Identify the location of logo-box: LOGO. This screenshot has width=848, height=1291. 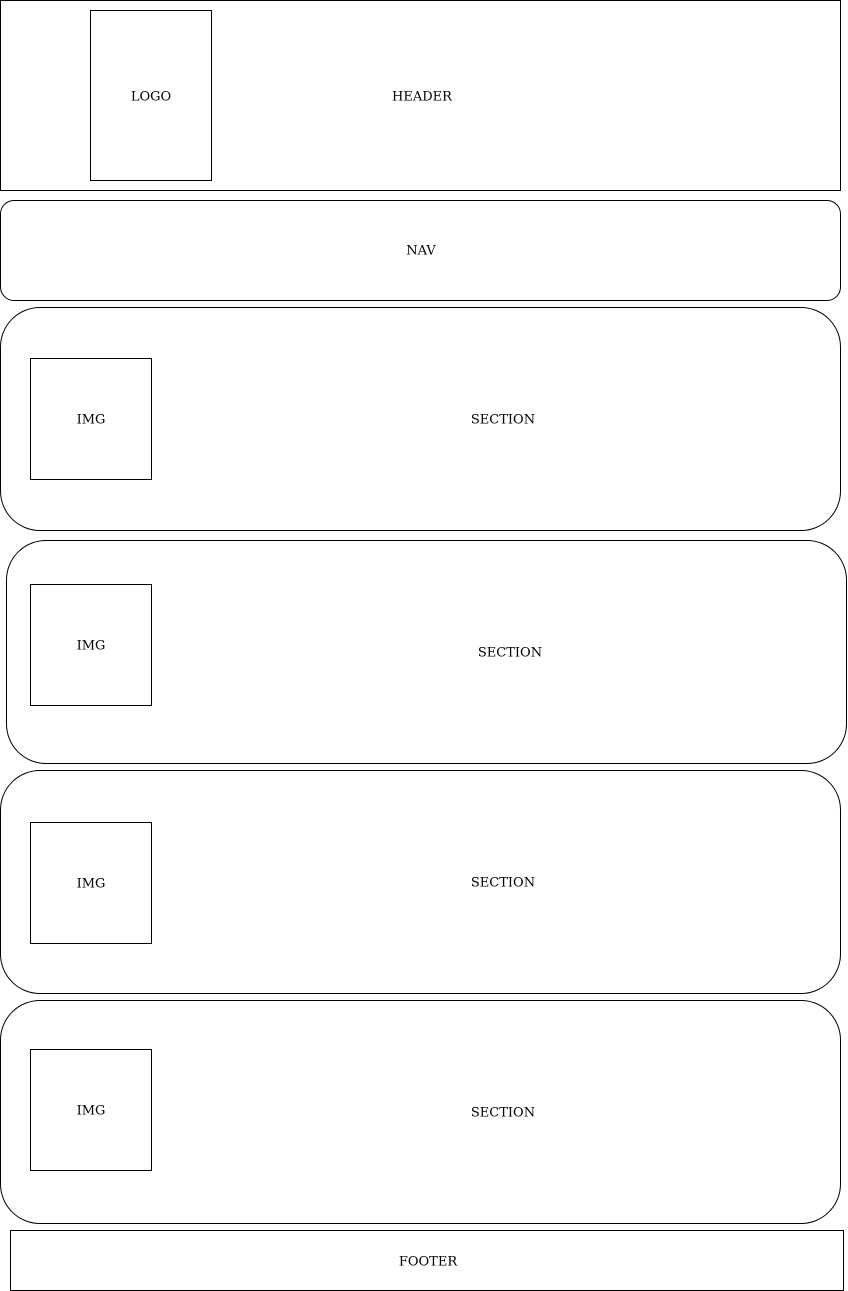
(151, 95).